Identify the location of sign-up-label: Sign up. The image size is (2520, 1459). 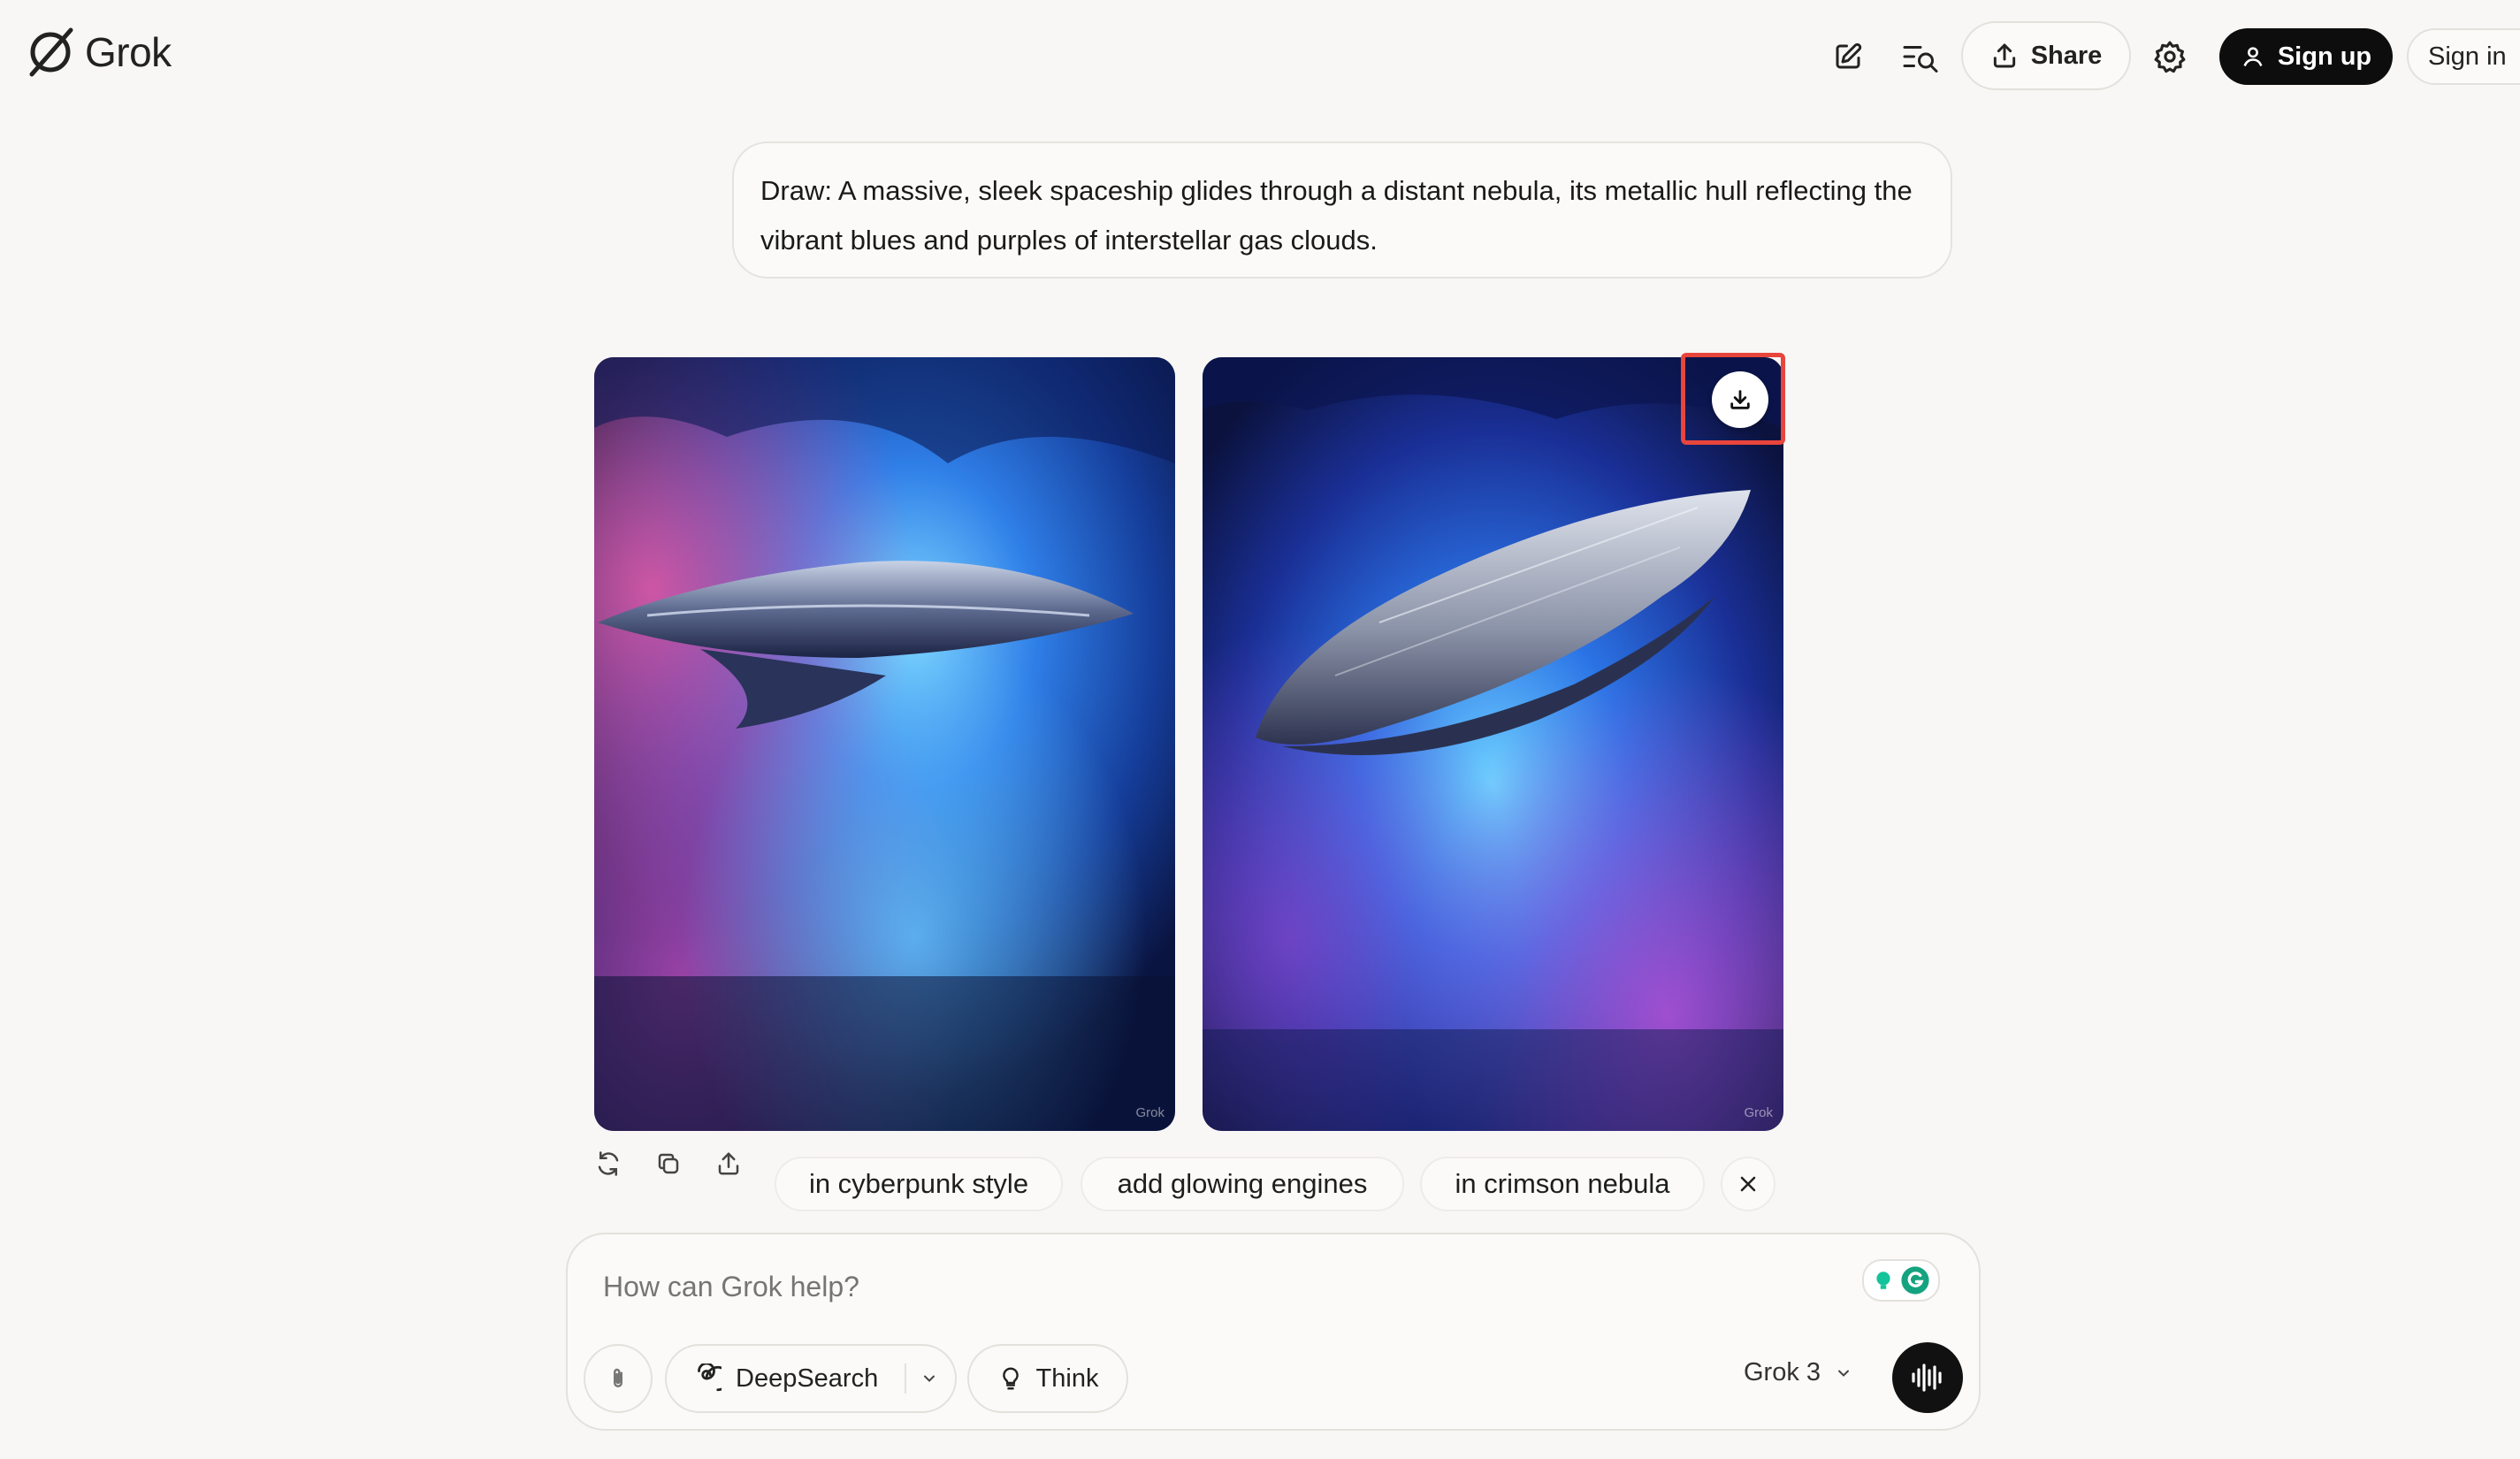
(2324, 57).